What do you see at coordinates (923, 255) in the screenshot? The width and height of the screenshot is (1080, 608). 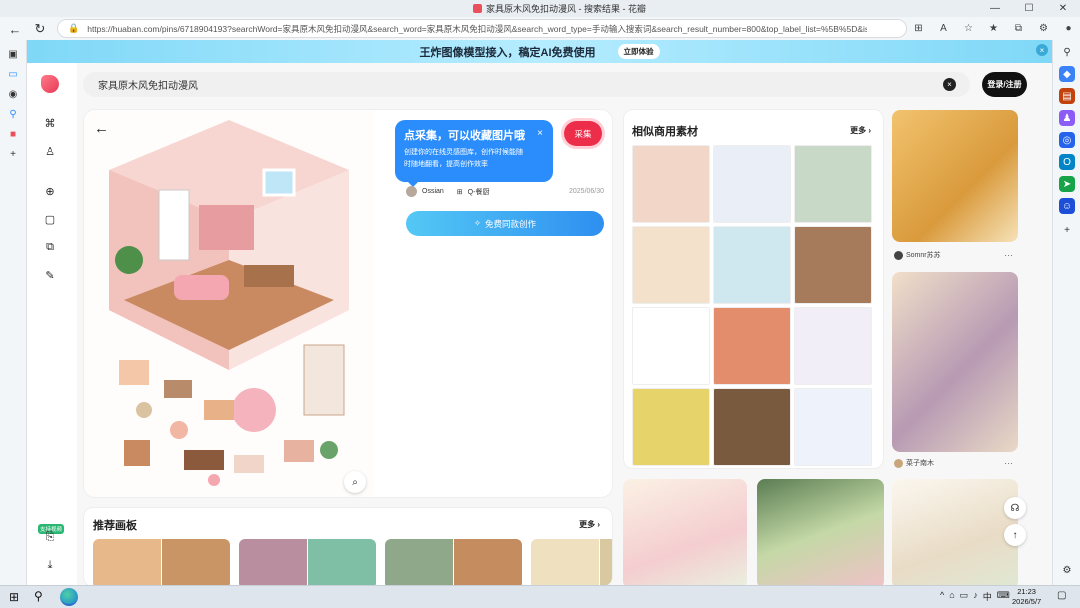 I see `user1-name: Somnr苏苏` at bounding box center [923, 255].